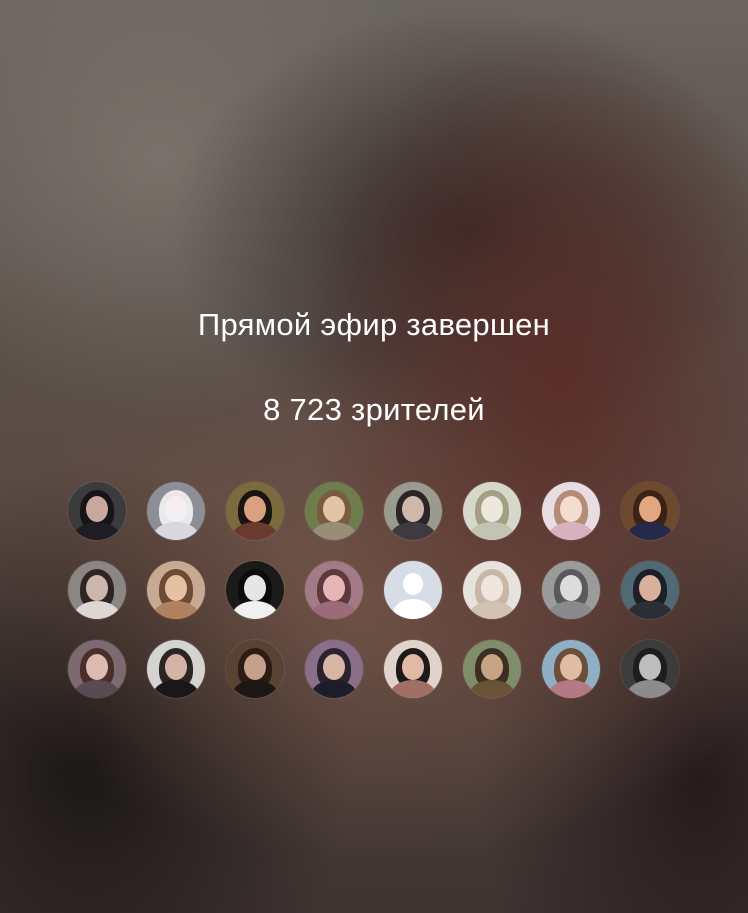 The width and height of the screenshot is (748, 913). I want to click on viewers-count: 8 723 зрителей, so click(374, 409).